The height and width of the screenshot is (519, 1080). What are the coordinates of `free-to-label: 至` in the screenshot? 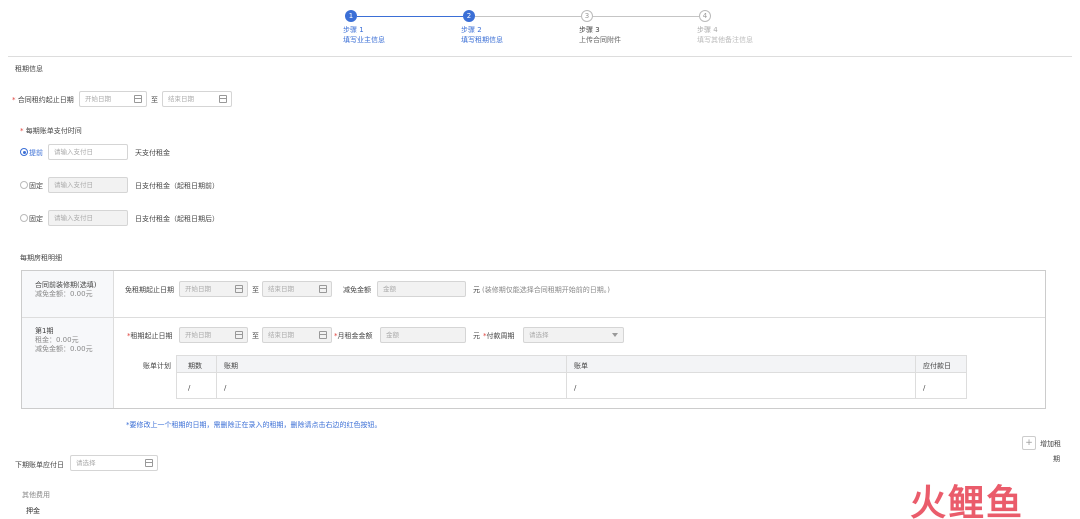 It's located at (255, 290).